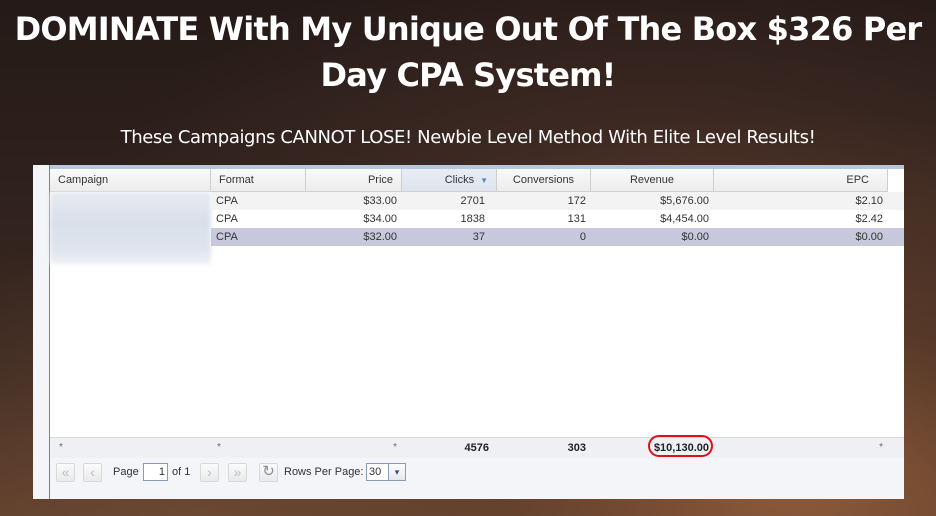 This screenshot has height=516, width=936. Describe the element at coordinates (684, 219) in the screenshot. I see `cell-revenue: $4,454.00` at that location.